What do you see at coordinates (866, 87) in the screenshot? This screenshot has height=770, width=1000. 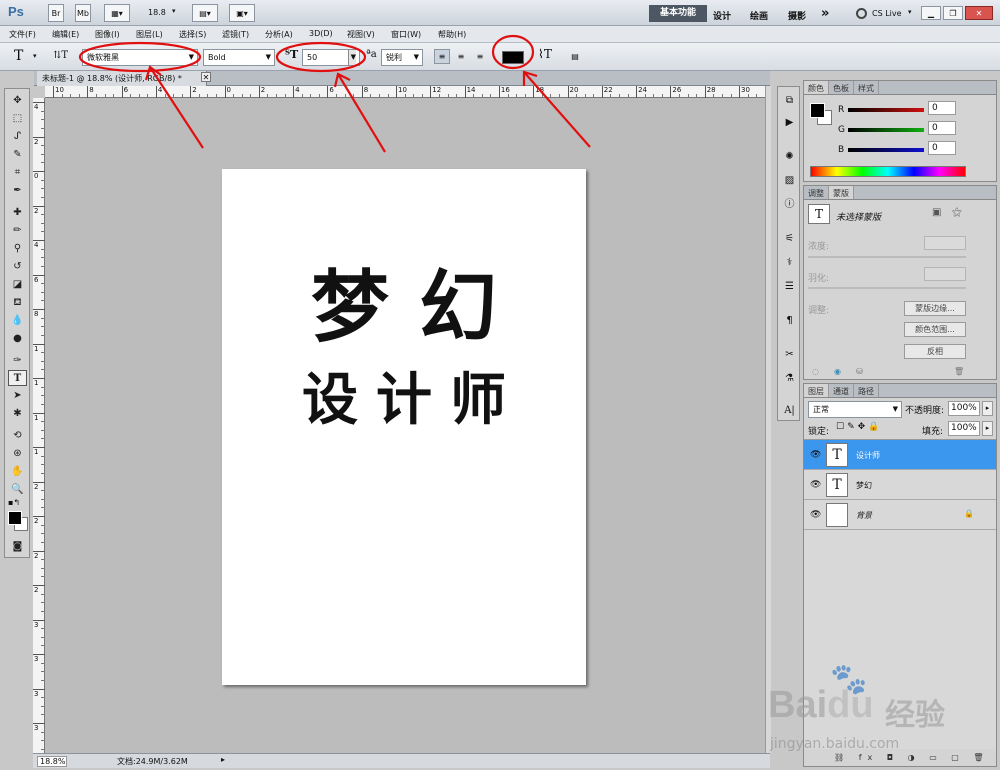 I see `tab-styles: 样式` at bounding box center [866, 87].